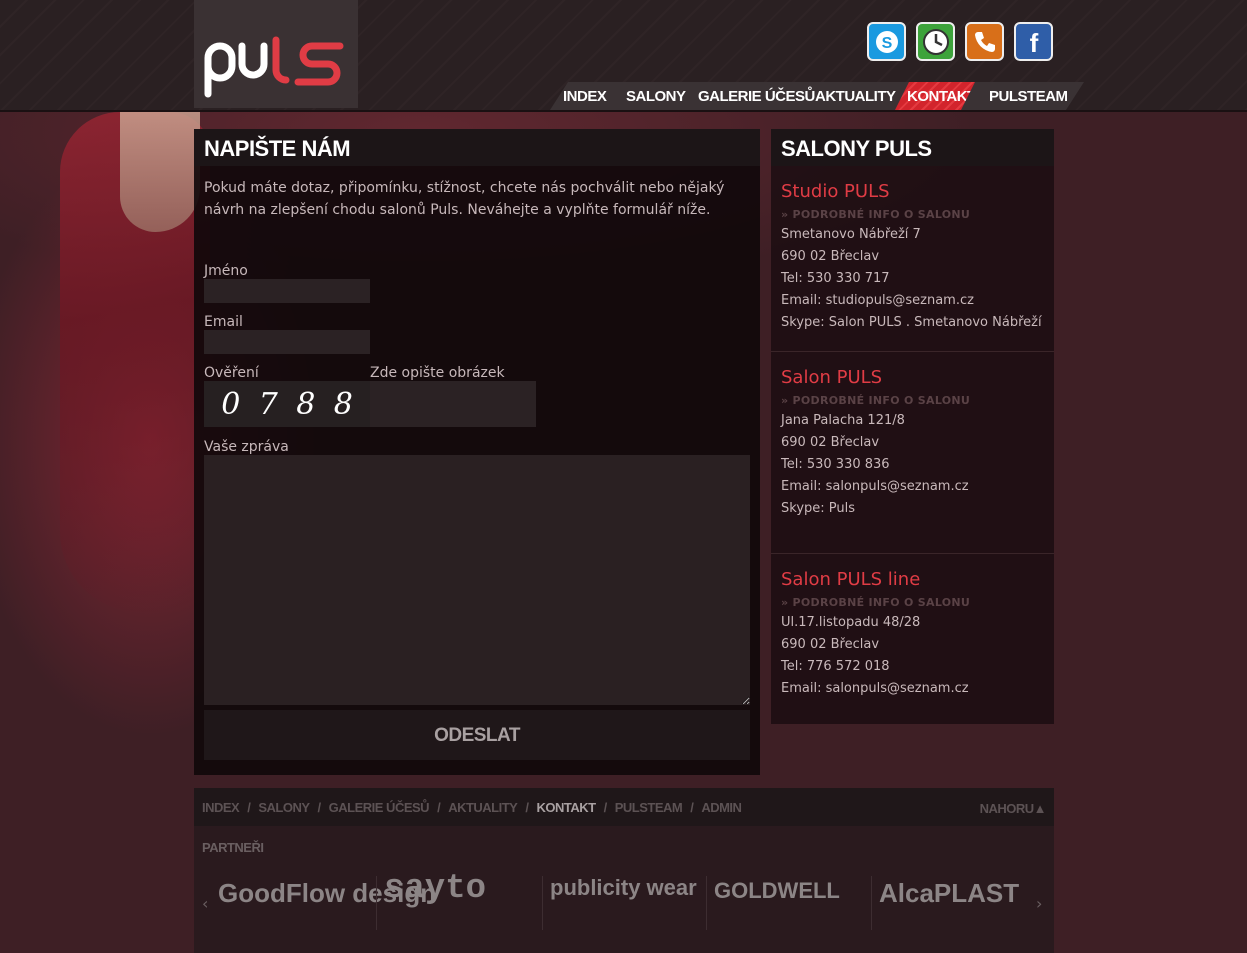 The width and height of the screenshot is (1247, 953). Describe the element at coordinates (625, 888) in the screenshot. I see `partner-logo-publicity-wear: publicity wear` at that location.